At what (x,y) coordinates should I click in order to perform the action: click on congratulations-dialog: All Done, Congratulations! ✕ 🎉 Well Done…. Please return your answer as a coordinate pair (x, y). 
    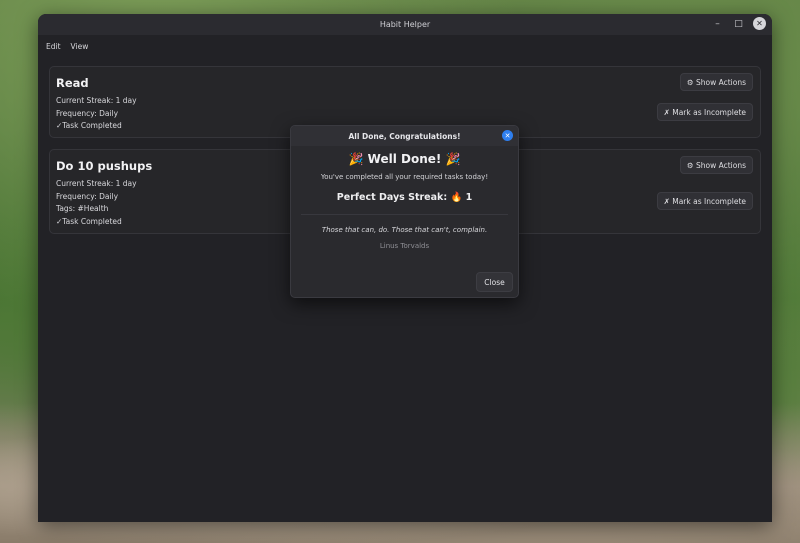
    Looking at the image, I should click on (404, 211).